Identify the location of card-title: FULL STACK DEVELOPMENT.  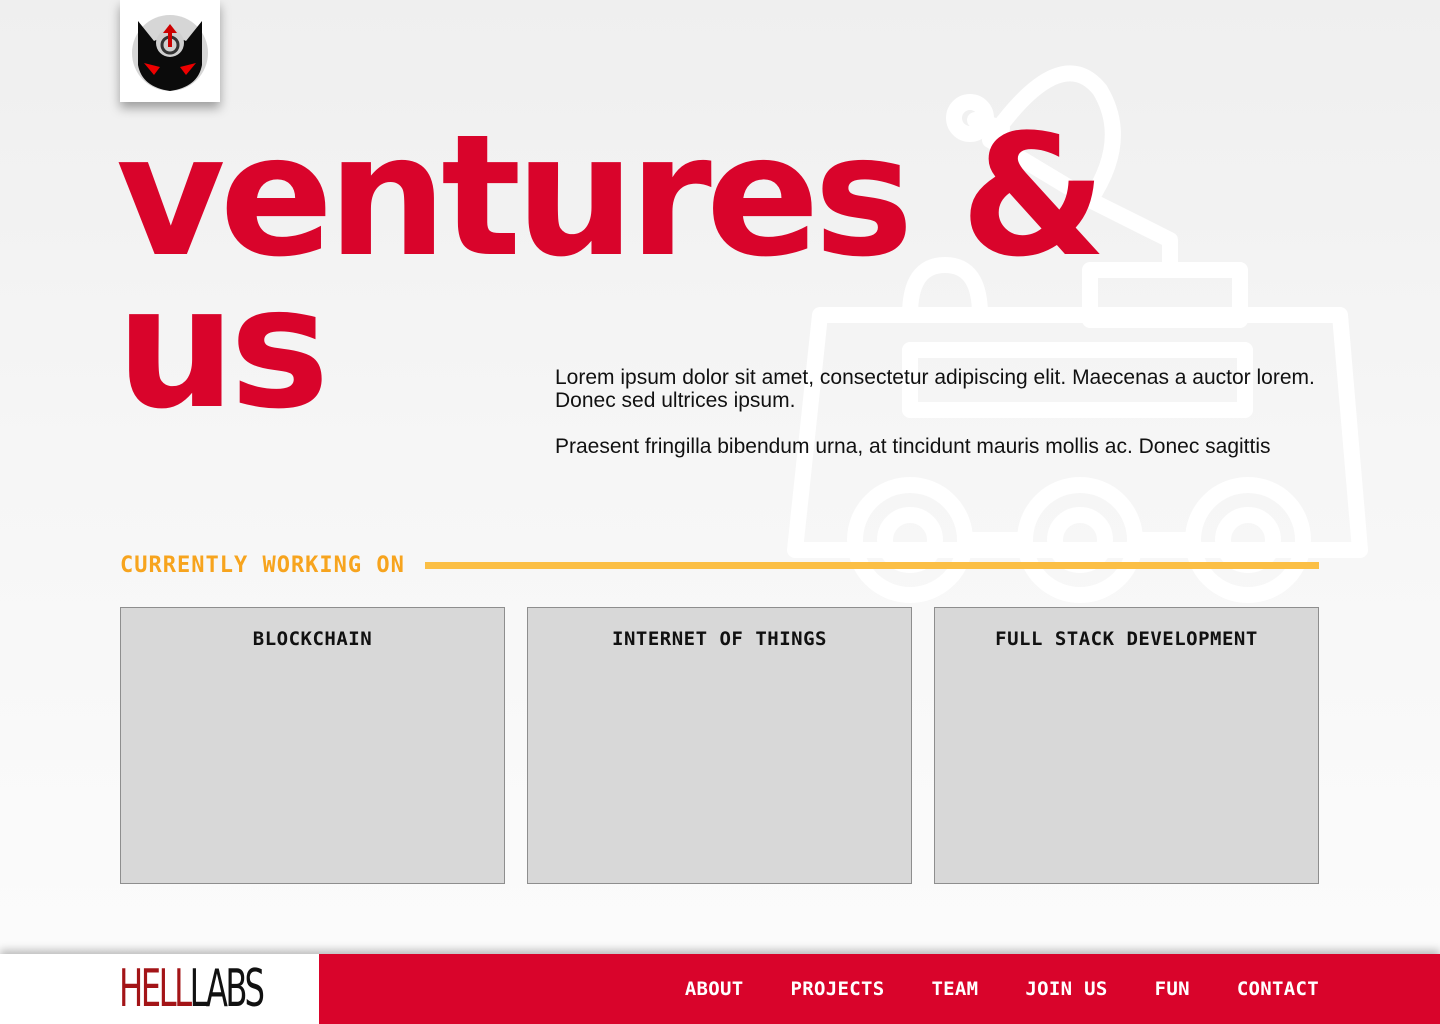
(1126, 639).